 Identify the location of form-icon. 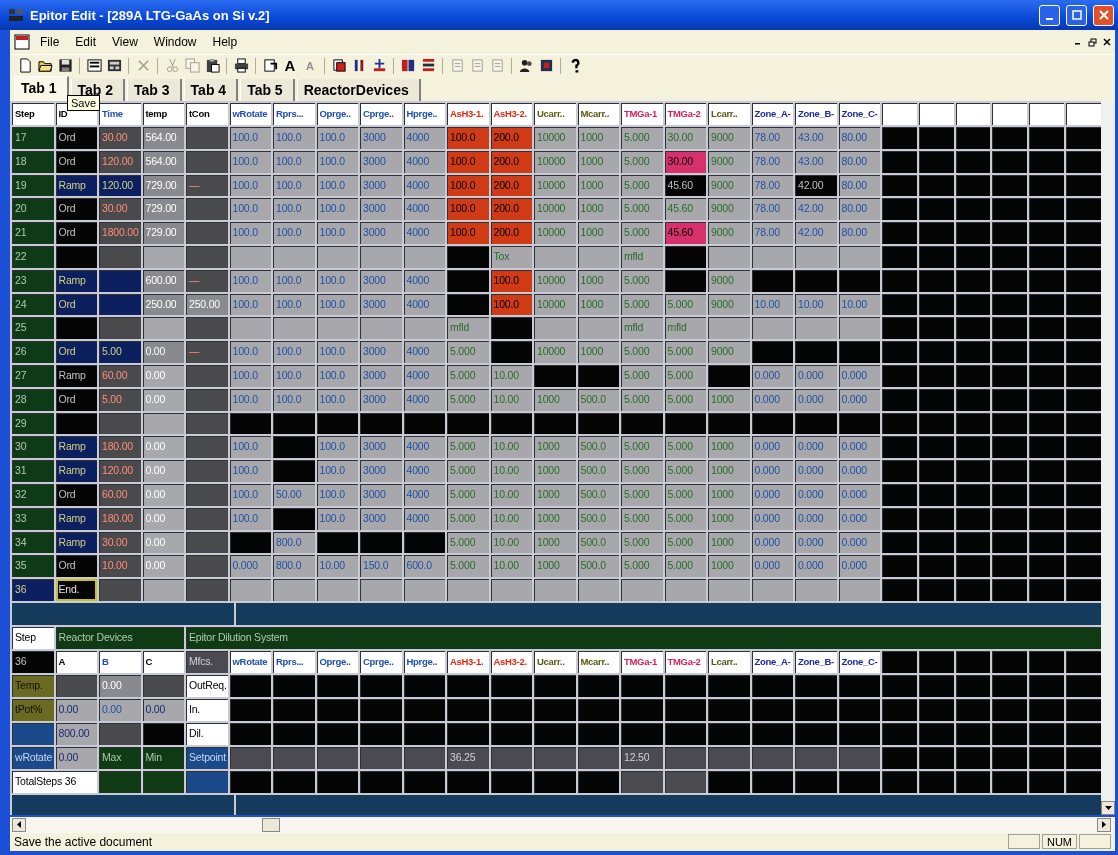
(94, 65).